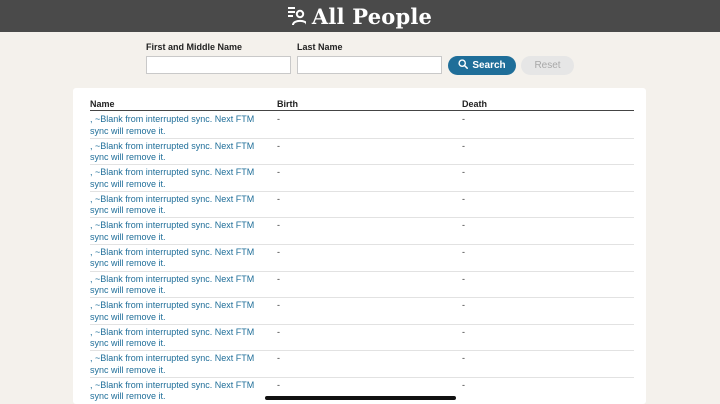 The image size is (720, 404). I want to click on search-button-label: Search, so click(489, 65).